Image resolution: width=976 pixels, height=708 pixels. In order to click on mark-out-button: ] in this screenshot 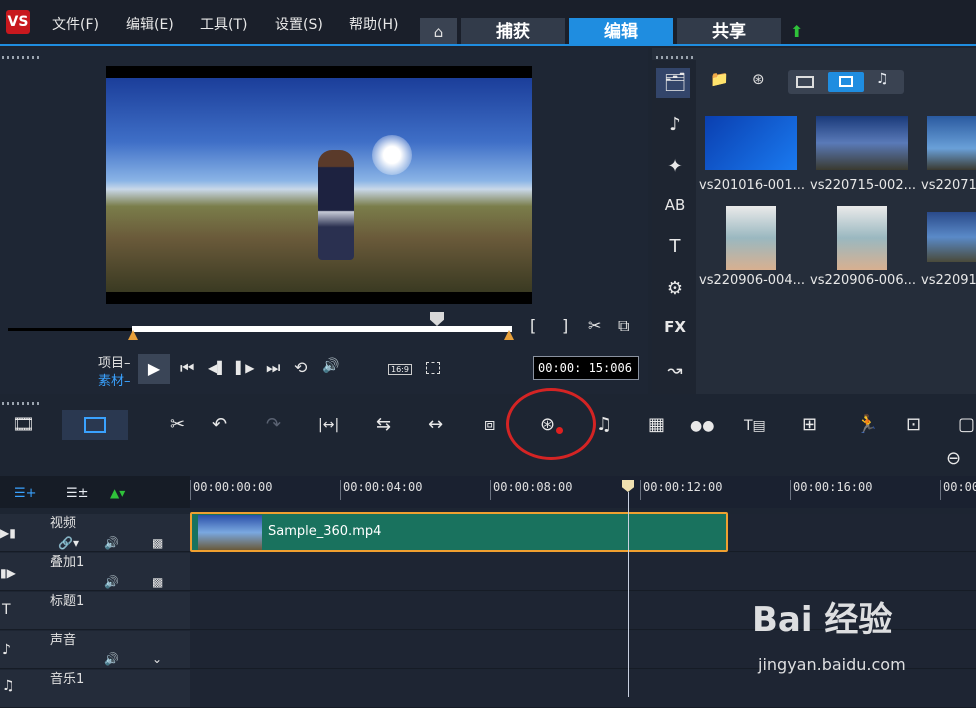, I will do `click(565, 325)`.